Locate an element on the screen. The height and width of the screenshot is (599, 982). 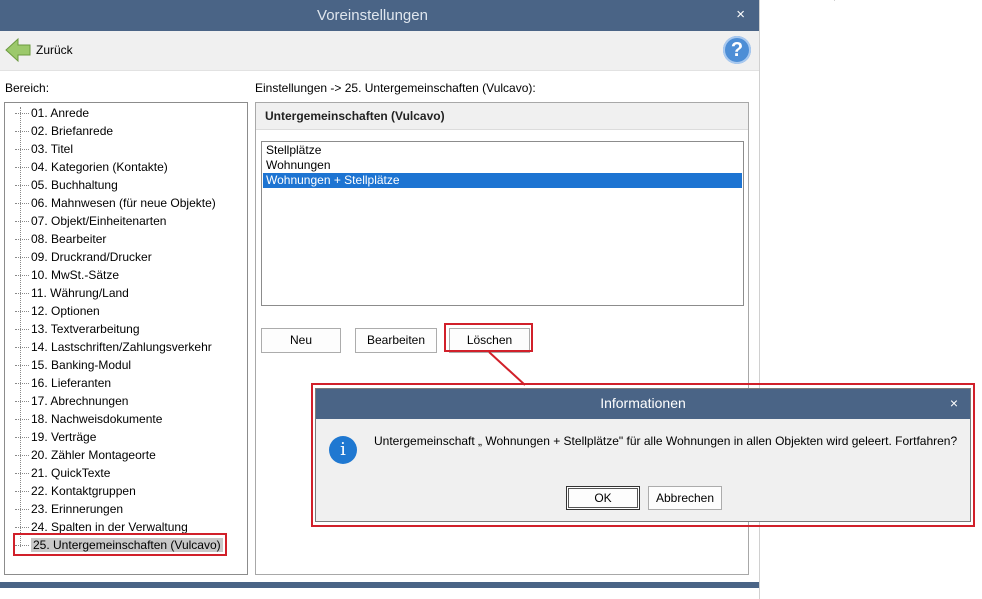
panel-header: Untergemeinschaften (Vulcavo) is located at coordinates (502, 116).